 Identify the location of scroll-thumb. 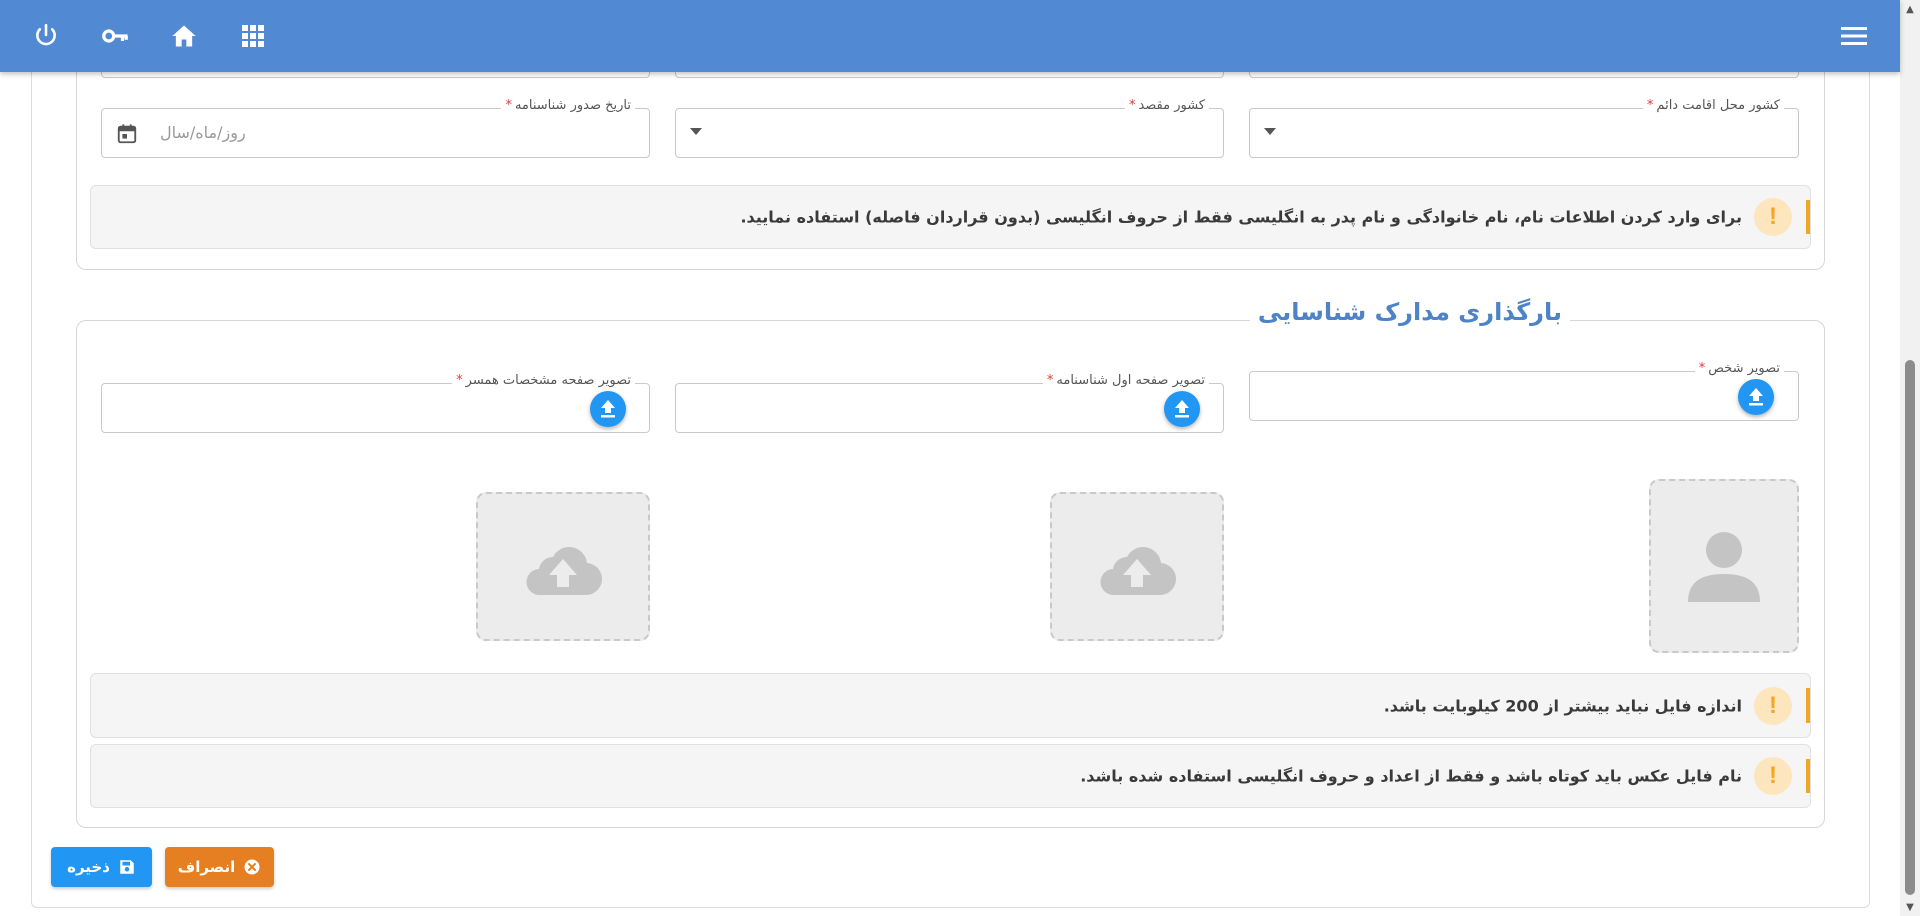
(1910, 627).